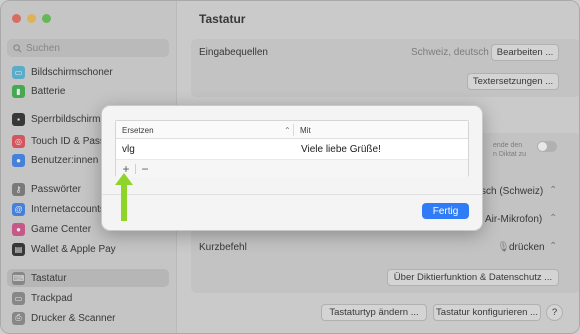 The width and height of the screenshot is (580, 334). I want to click on table-toolbar: + −, so click(292, 168).